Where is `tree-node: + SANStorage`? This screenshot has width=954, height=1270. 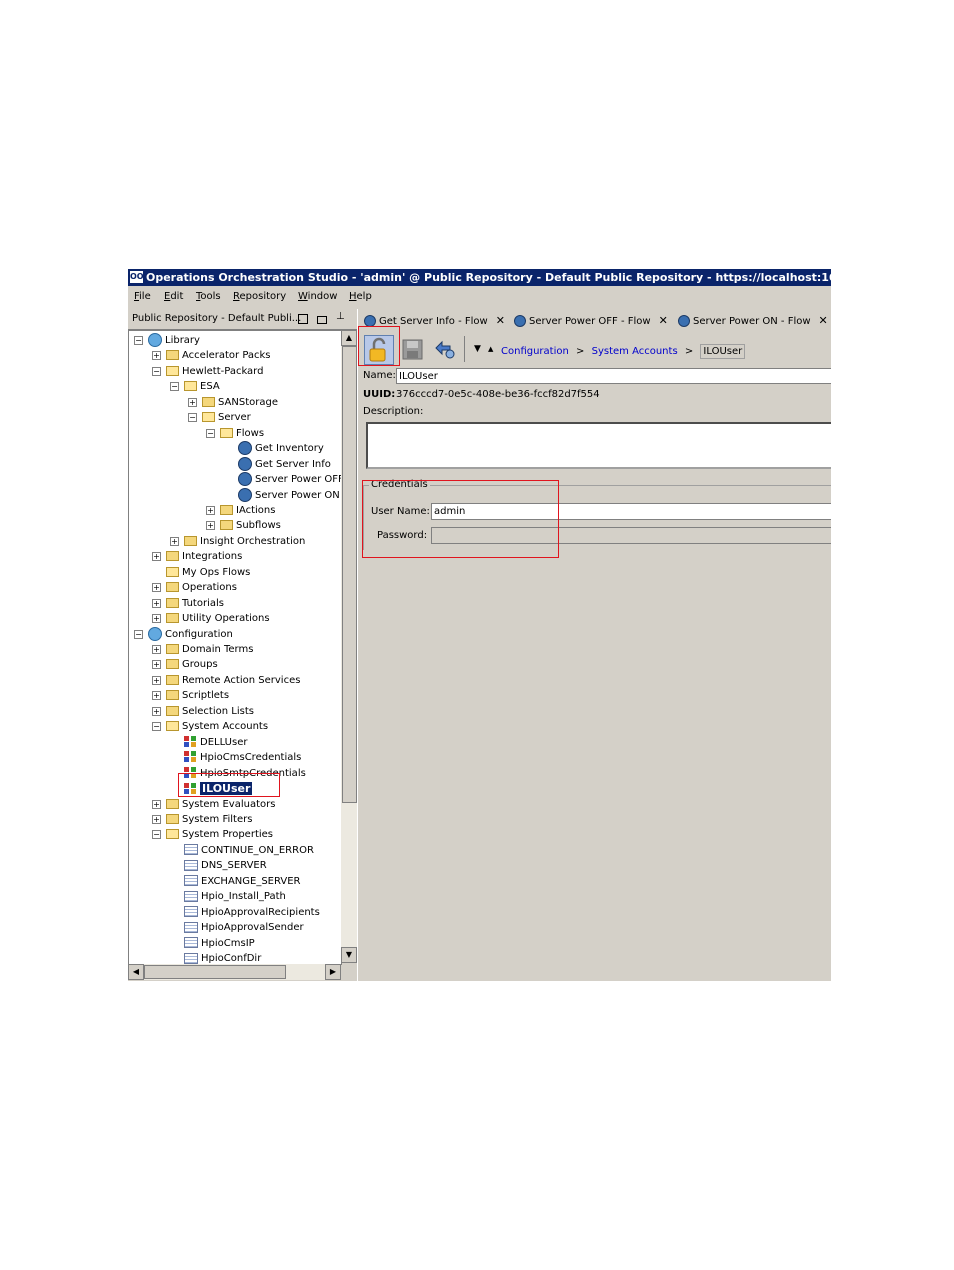 tree-node: + SANStorage is located at coordinates (235, 402).